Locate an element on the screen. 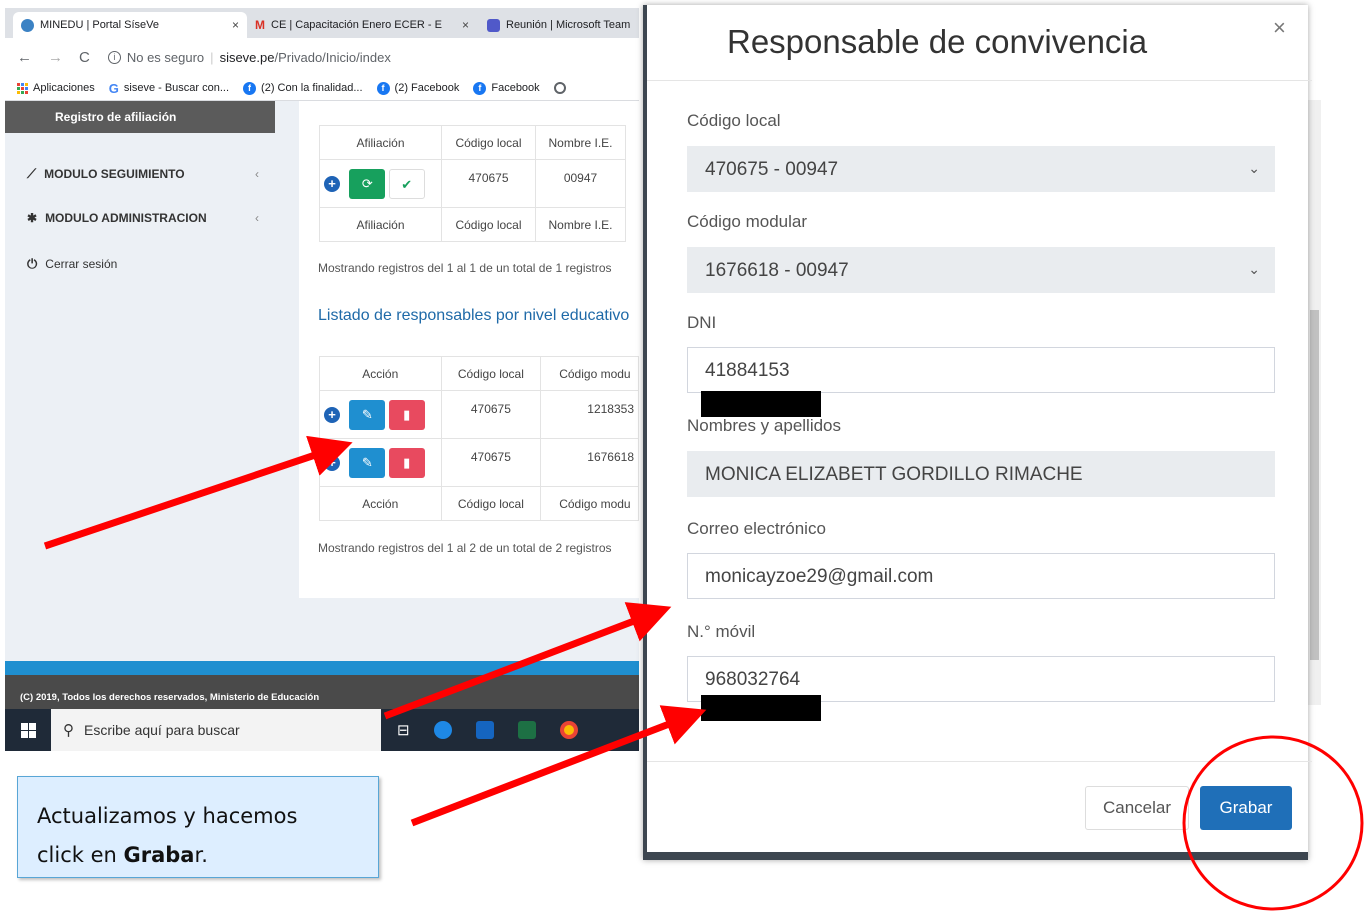 The width and height of the screenshot is (1370, 917). sidebar-item-cerrar-sesion: ⏻ Cerrar sesión is located at coordinates (143, 264).